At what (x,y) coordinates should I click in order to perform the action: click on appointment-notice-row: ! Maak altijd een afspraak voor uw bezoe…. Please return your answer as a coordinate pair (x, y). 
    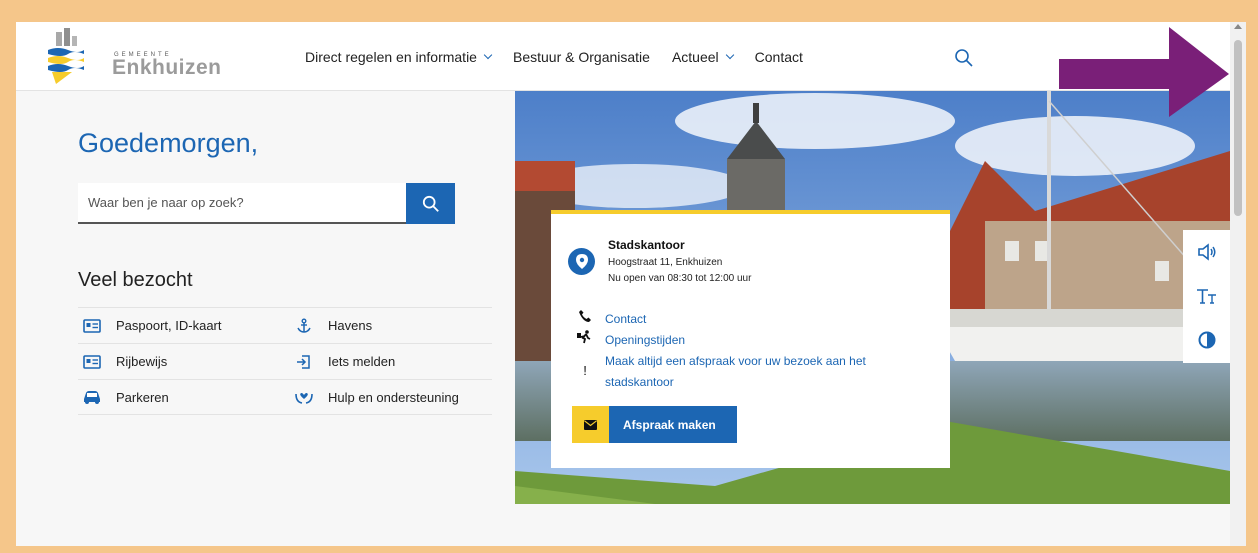
    Looking at the image, I should click on (719, 372).